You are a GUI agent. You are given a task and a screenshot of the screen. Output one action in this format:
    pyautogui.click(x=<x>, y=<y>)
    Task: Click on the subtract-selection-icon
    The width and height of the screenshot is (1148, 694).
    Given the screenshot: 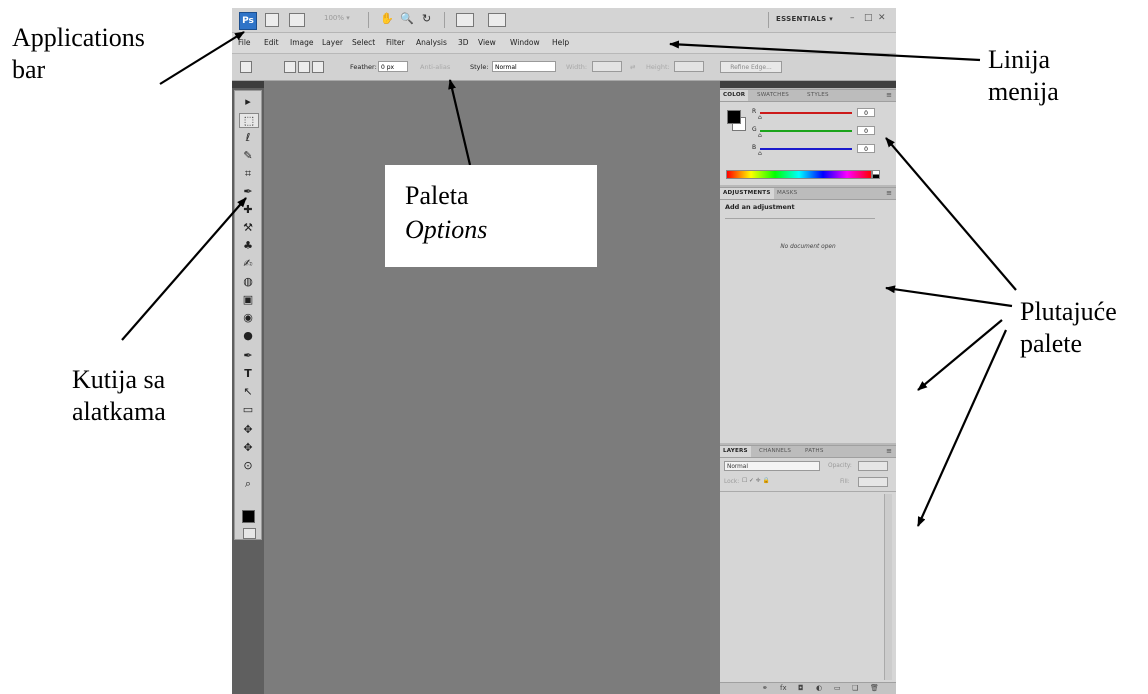 What is the action you would take?
    pyautogui.click(x=318, y=67)
    